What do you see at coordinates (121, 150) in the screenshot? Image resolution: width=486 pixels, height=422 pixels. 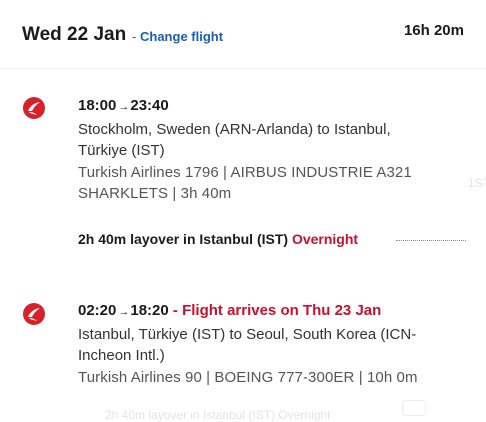 I see `route-line: Türkiye (IST)` at bounding box center [121, 150].